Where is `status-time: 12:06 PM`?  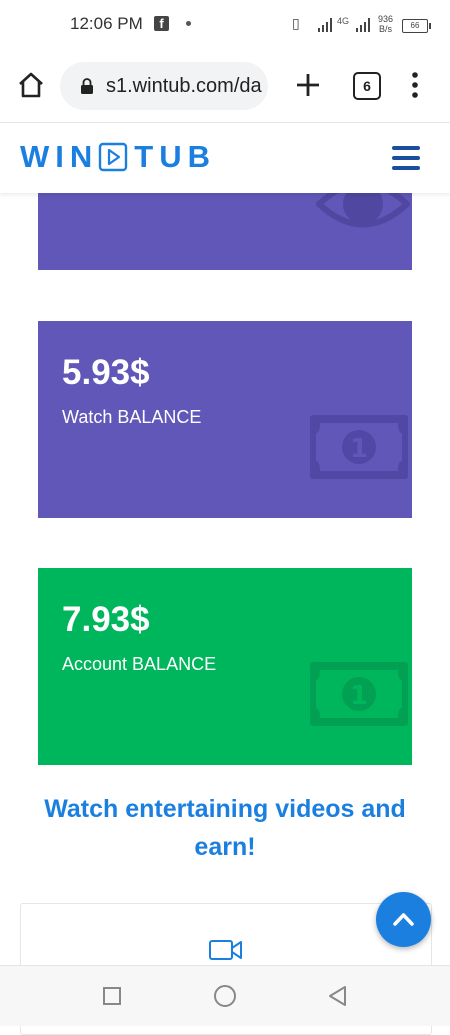 status-time: 12:06 PM is located at coordinates (106, 23).